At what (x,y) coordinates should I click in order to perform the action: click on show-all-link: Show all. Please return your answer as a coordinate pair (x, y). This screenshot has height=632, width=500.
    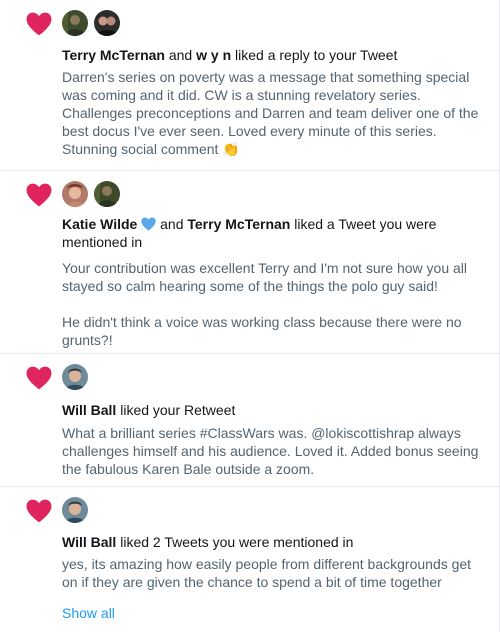
    Looking at the image, I should click on (88, 613).